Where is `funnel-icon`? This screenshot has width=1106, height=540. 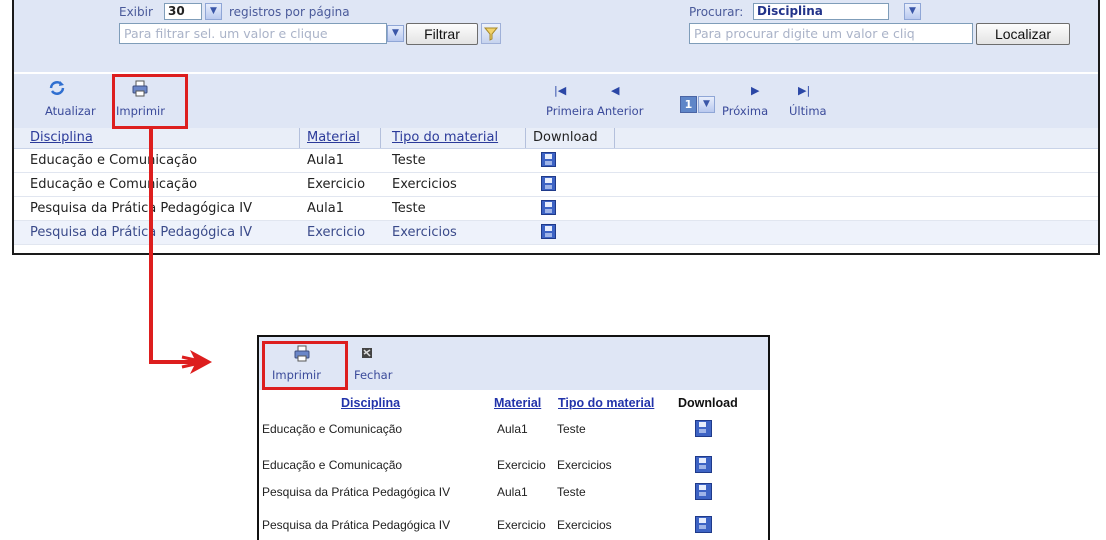 funnel-icon is located at coordinates (491, 33).